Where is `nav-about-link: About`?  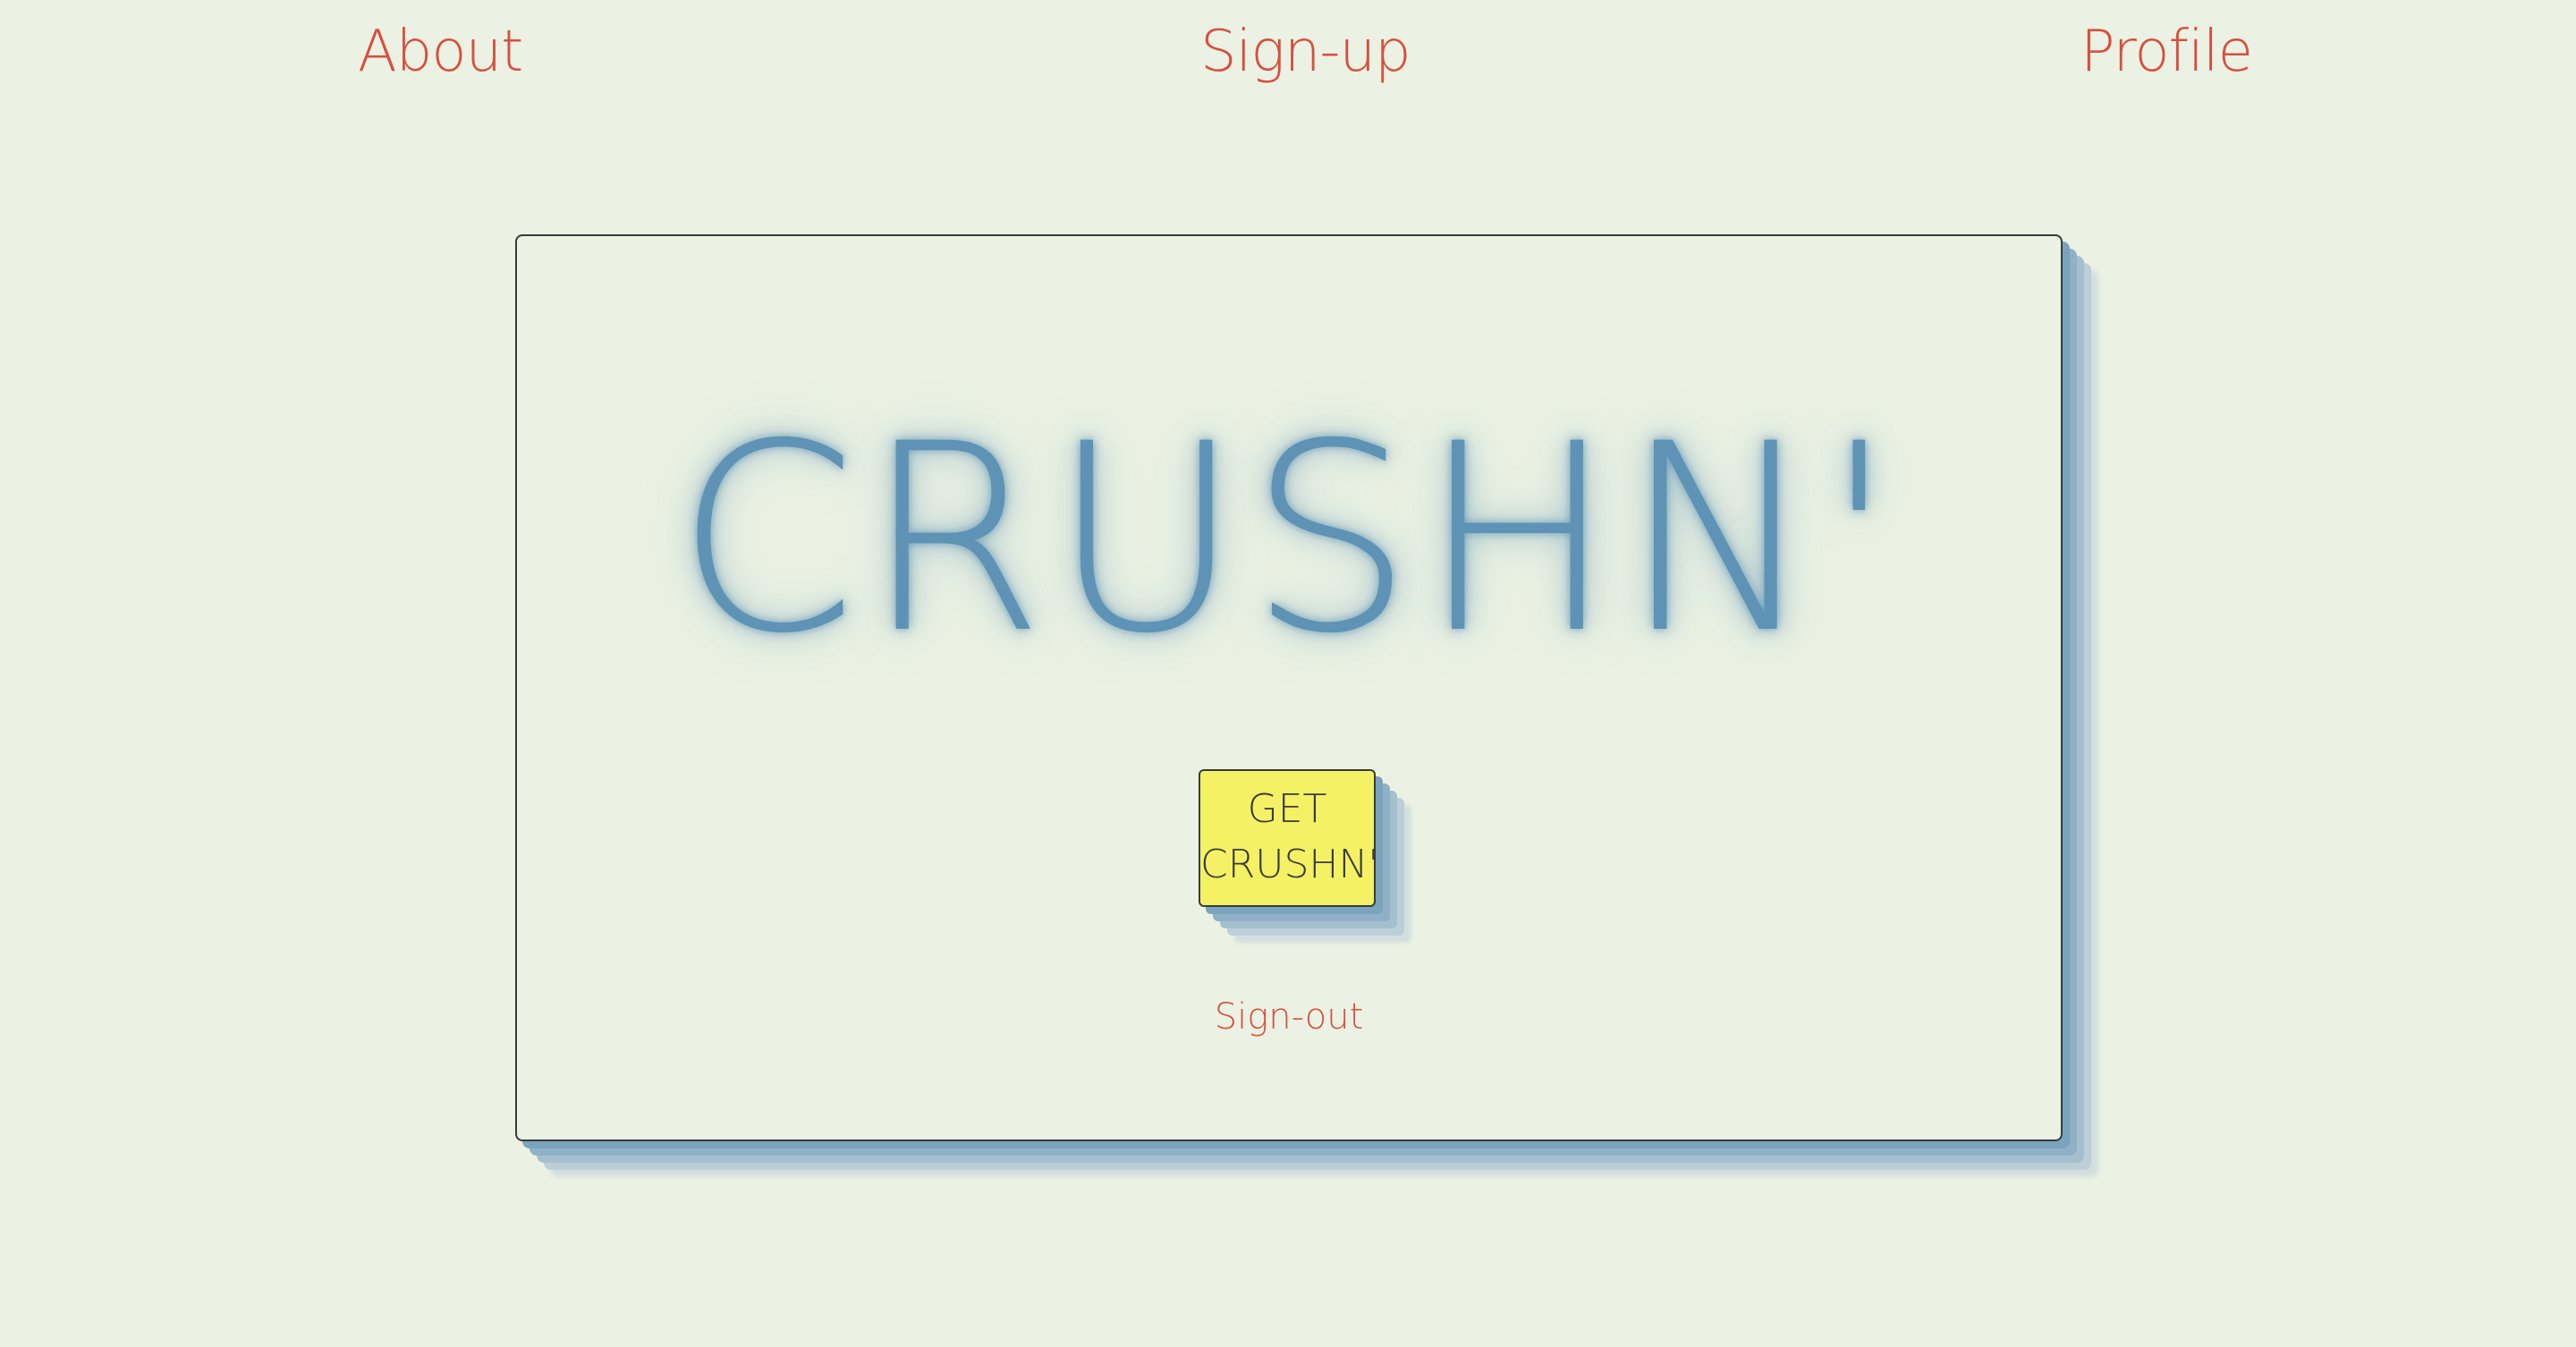
nav-about-link: About is located at coordinates (440, 52).